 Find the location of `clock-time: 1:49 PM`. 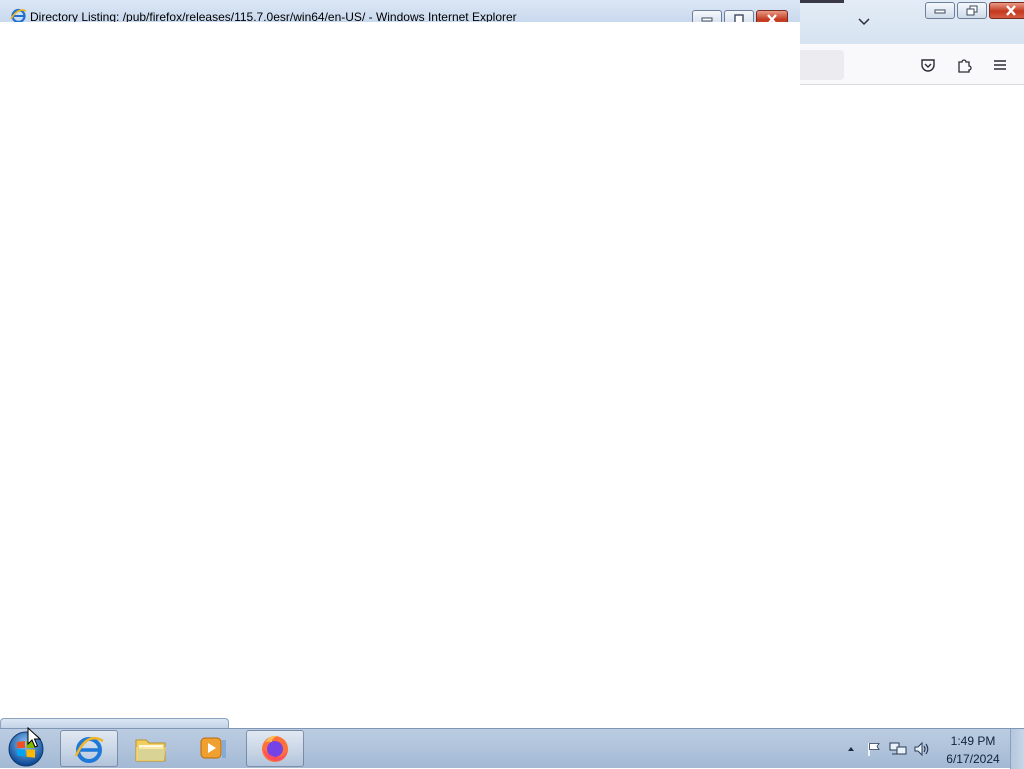

clock-time: 1:49 PM is located at coordinates (973, 741).